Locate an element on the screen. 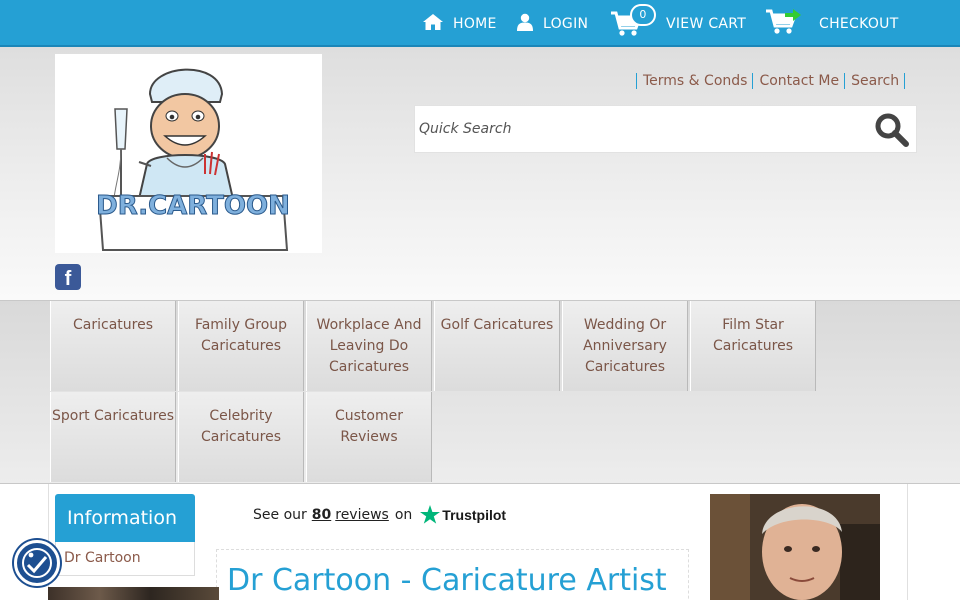 This screenshot has width=960, height=600. trustpilot-widget: See our 80 reviews on Trustpilot is located at coordinates (379, 514).